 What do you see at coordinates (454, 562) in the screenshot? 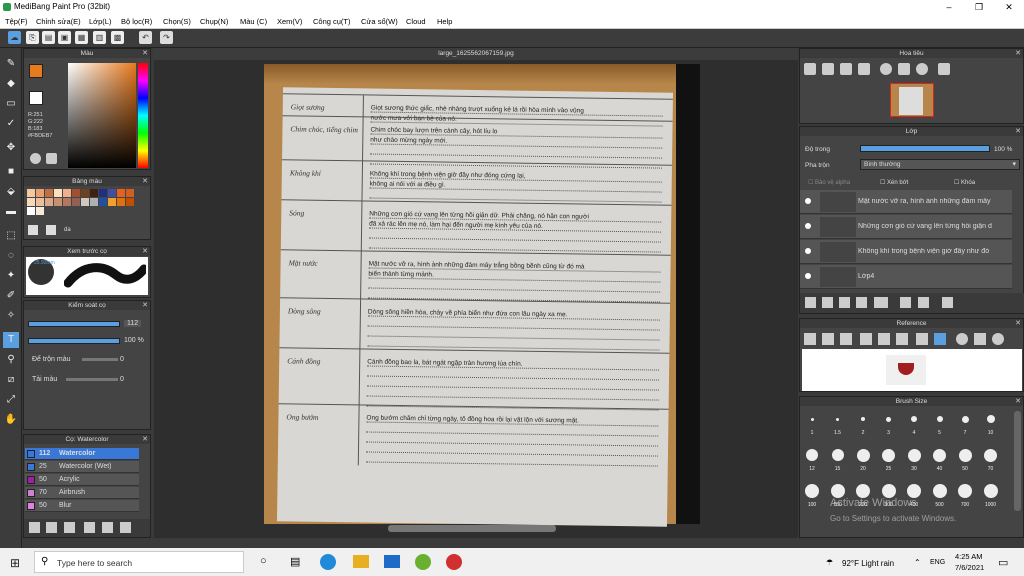
I see `medibang-taskbar-icon` at bounding box center [454, 562].